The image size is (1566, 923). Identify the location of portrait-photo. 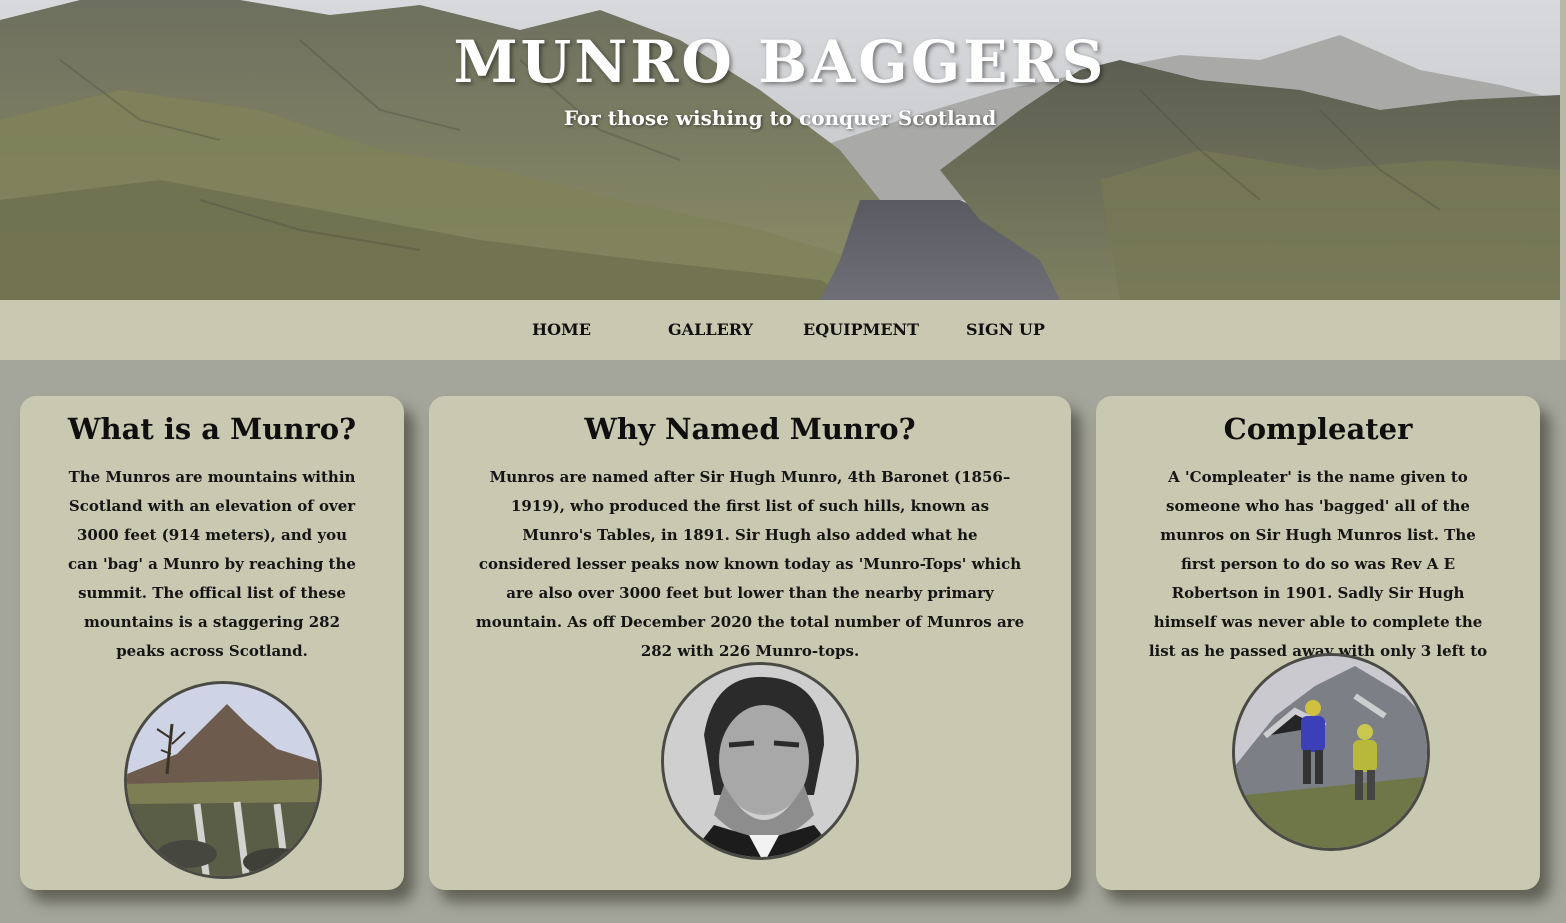
(760, 761).